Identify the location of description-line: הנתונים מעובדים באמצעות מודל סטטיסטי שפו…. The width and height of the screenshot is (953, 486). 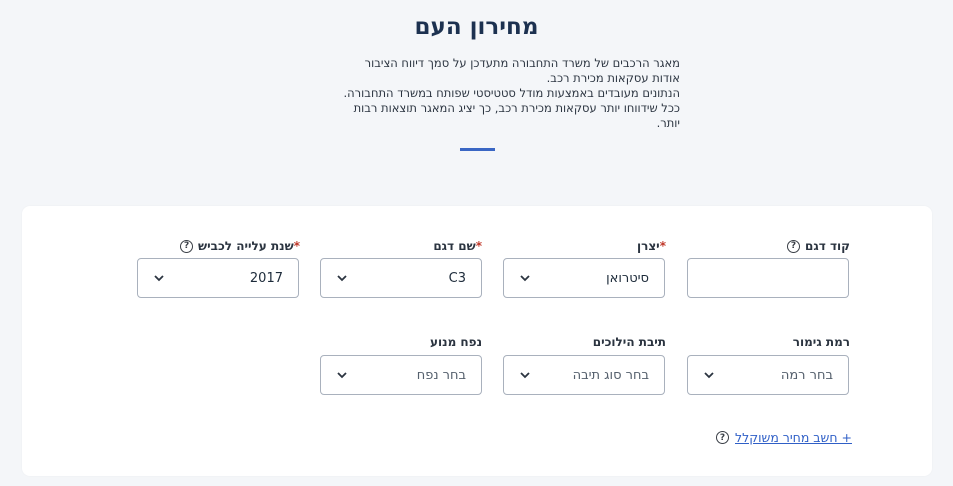
(511, 93).